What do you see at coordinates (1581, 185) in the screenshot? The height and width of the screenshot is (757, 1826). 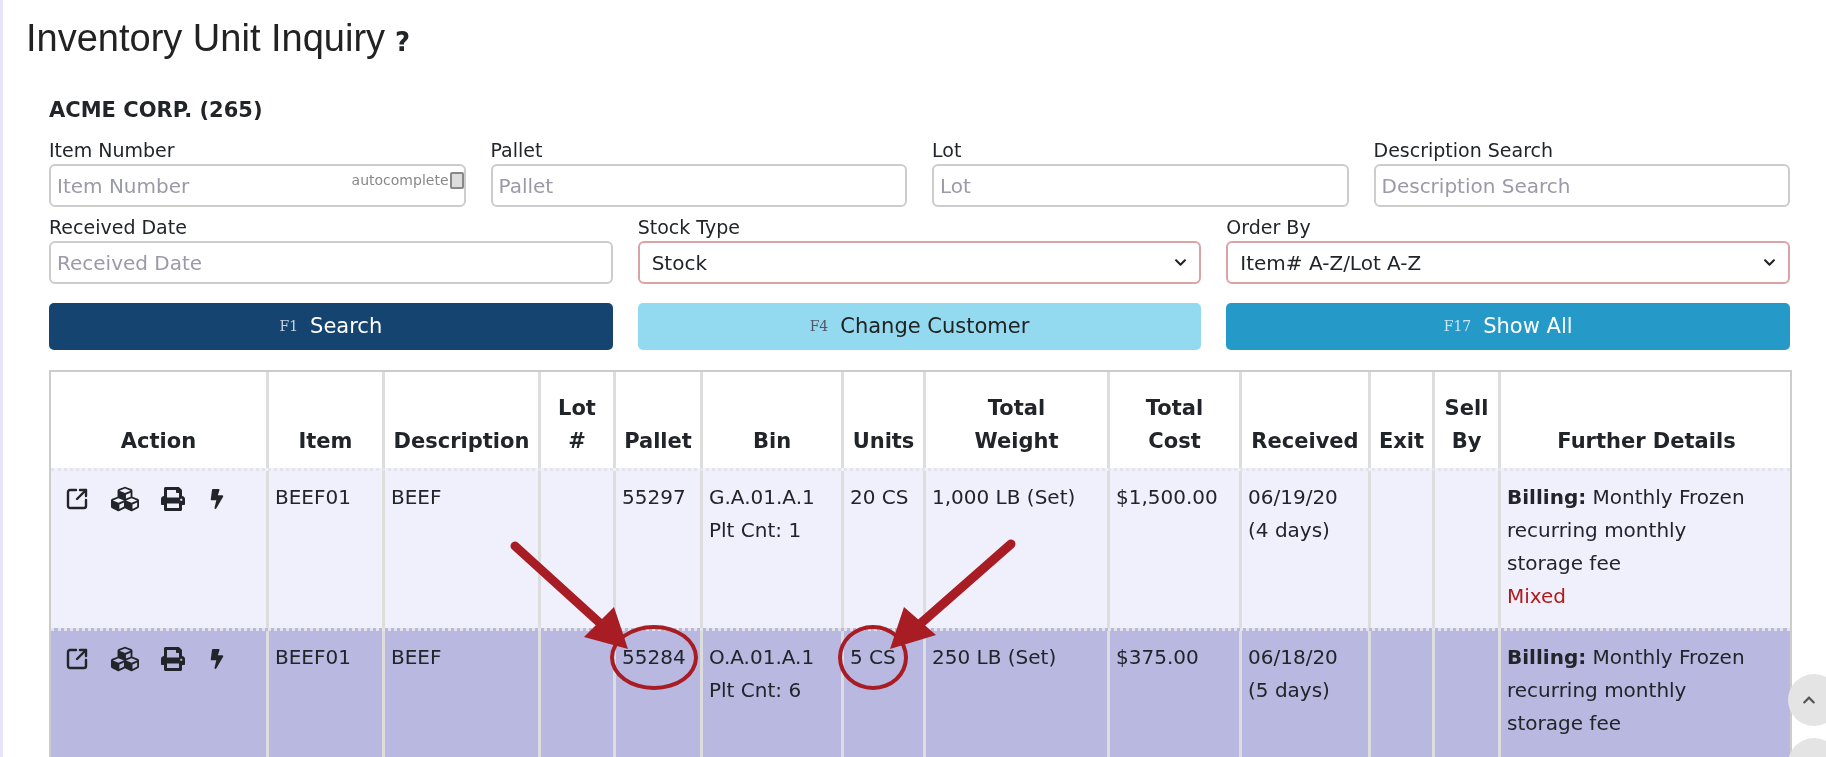 I see `input-field: Description Search` at bounding box center [1581, 185].